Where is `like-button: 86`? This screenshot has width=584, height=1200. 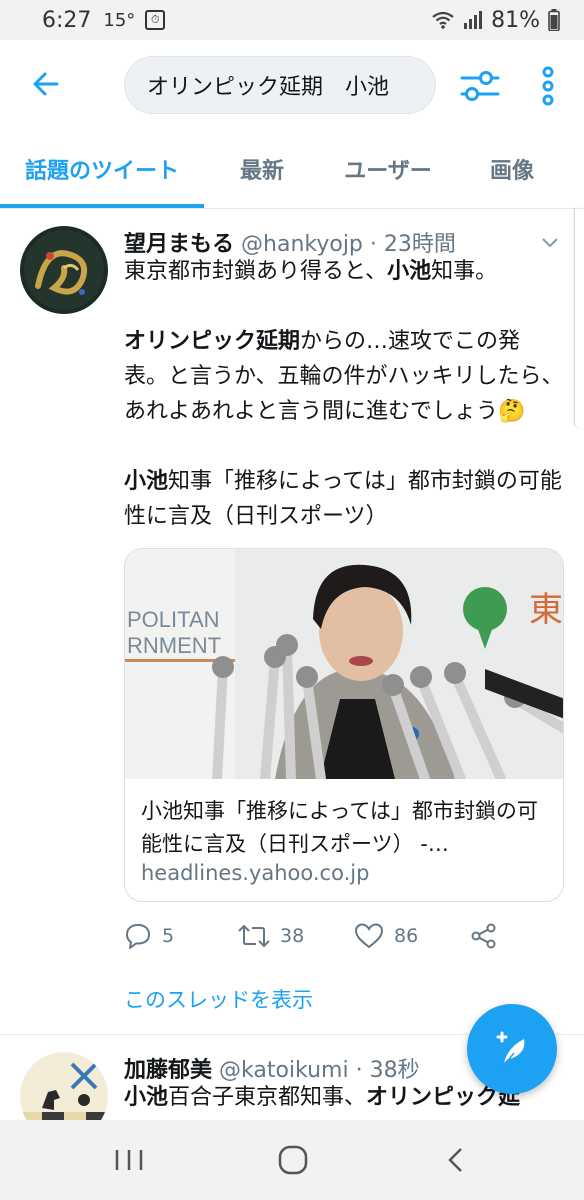
like-button: 86 is located at coordinates (386, 936).